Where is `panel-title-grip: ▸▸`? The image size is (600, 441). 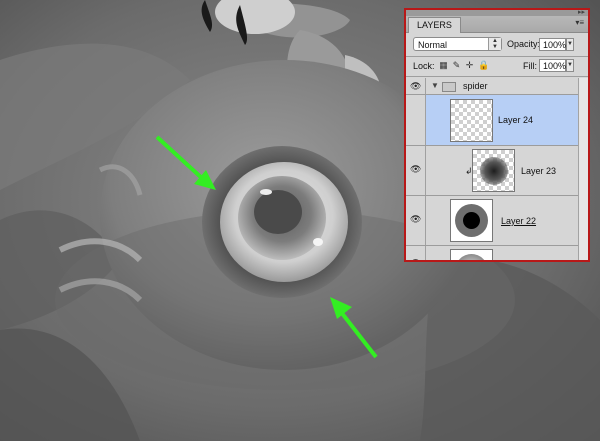
panel-title-grip: ▸▸ is located at coordinates (497, 13).